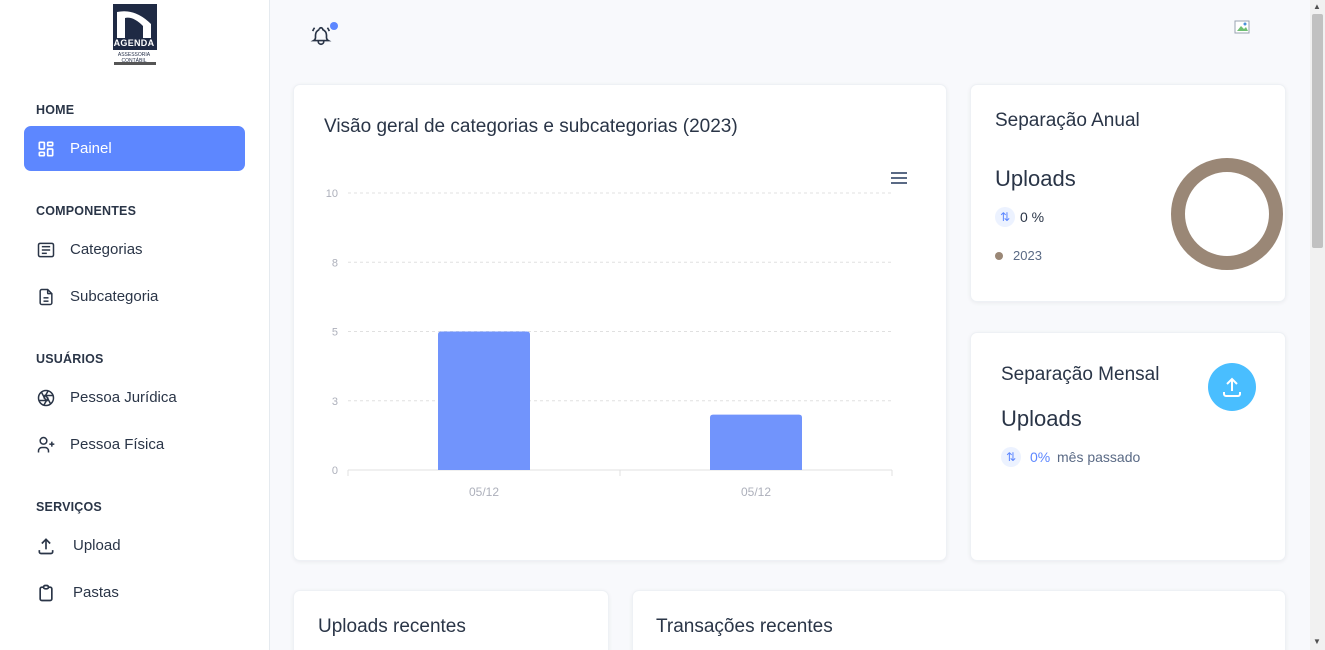  Describe the element at coordinates (1080, 374) in the screenshot. I see `monthly-title: Separação Mensal` at that location.